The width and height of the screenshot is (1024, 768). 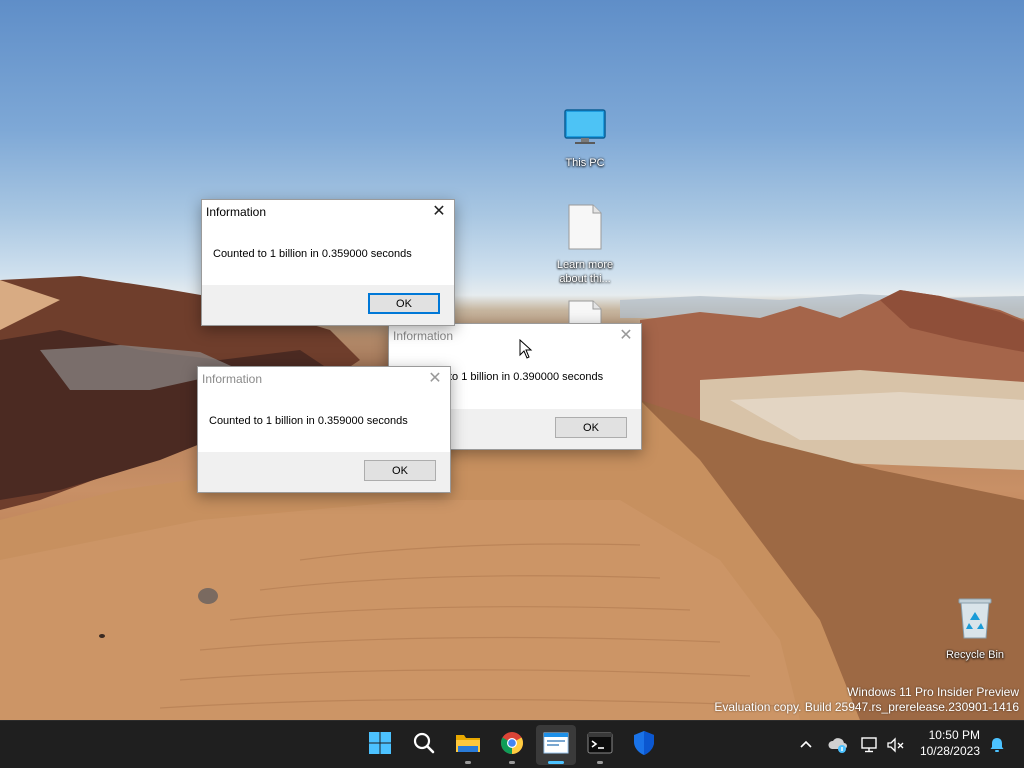 I want to click on recycle-bin-icon, so click(x=975, y=620).